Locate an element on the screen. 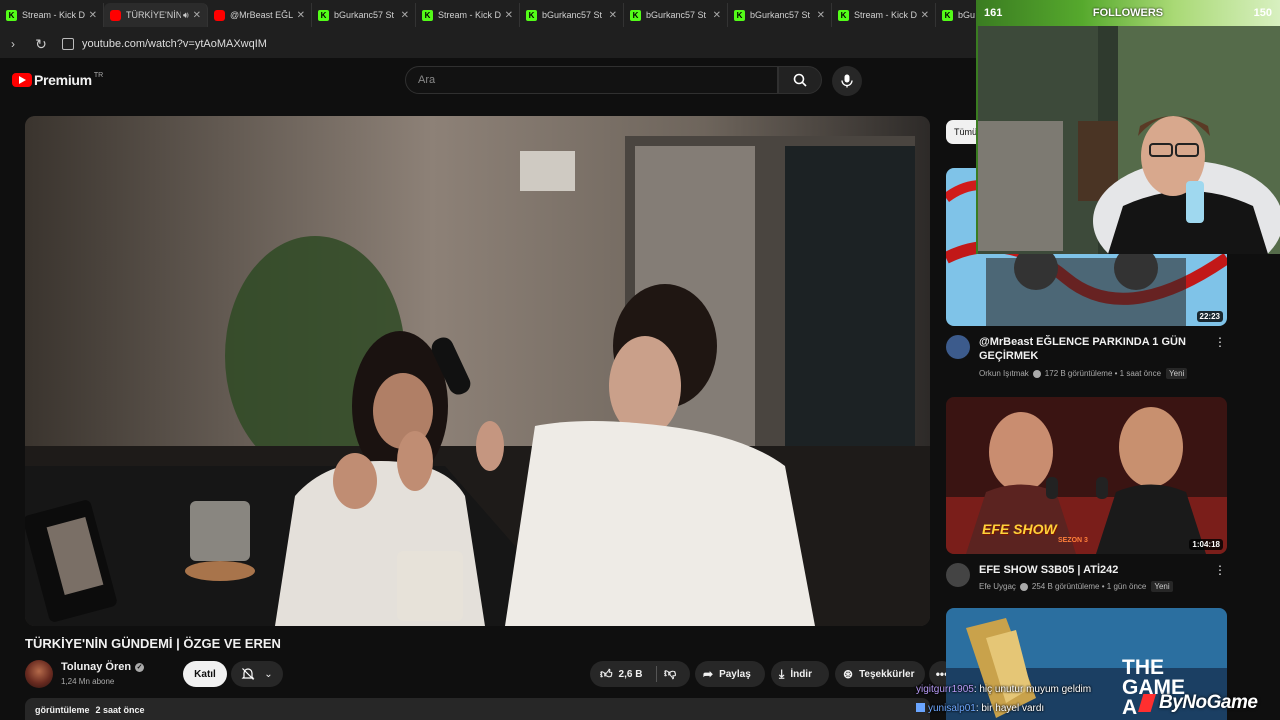 The image size is (1280, 720). youtube-play-icon is located at coordinates (22, 80).